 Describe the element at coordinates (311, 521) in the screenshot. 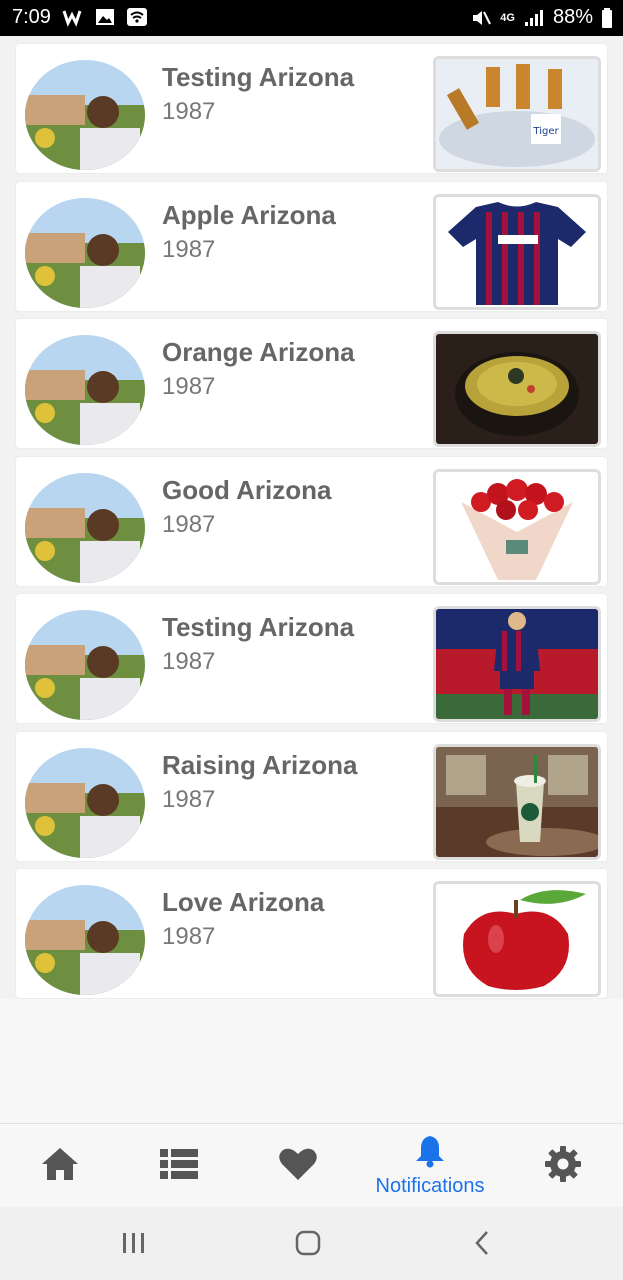

I see `list-item: Good Arizona 1987` at that location.